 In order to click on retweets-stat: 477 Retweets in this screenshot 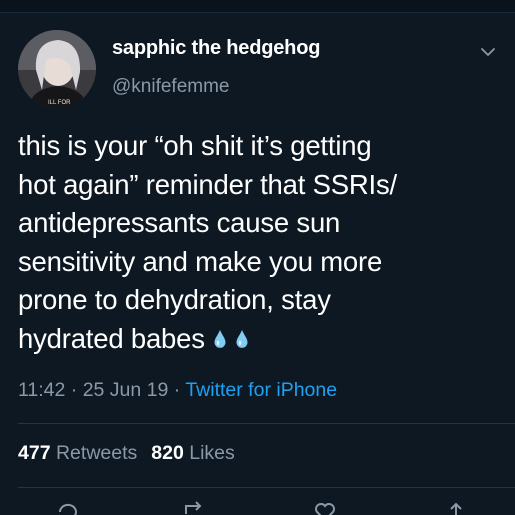, I will do `click(77, 453)`.